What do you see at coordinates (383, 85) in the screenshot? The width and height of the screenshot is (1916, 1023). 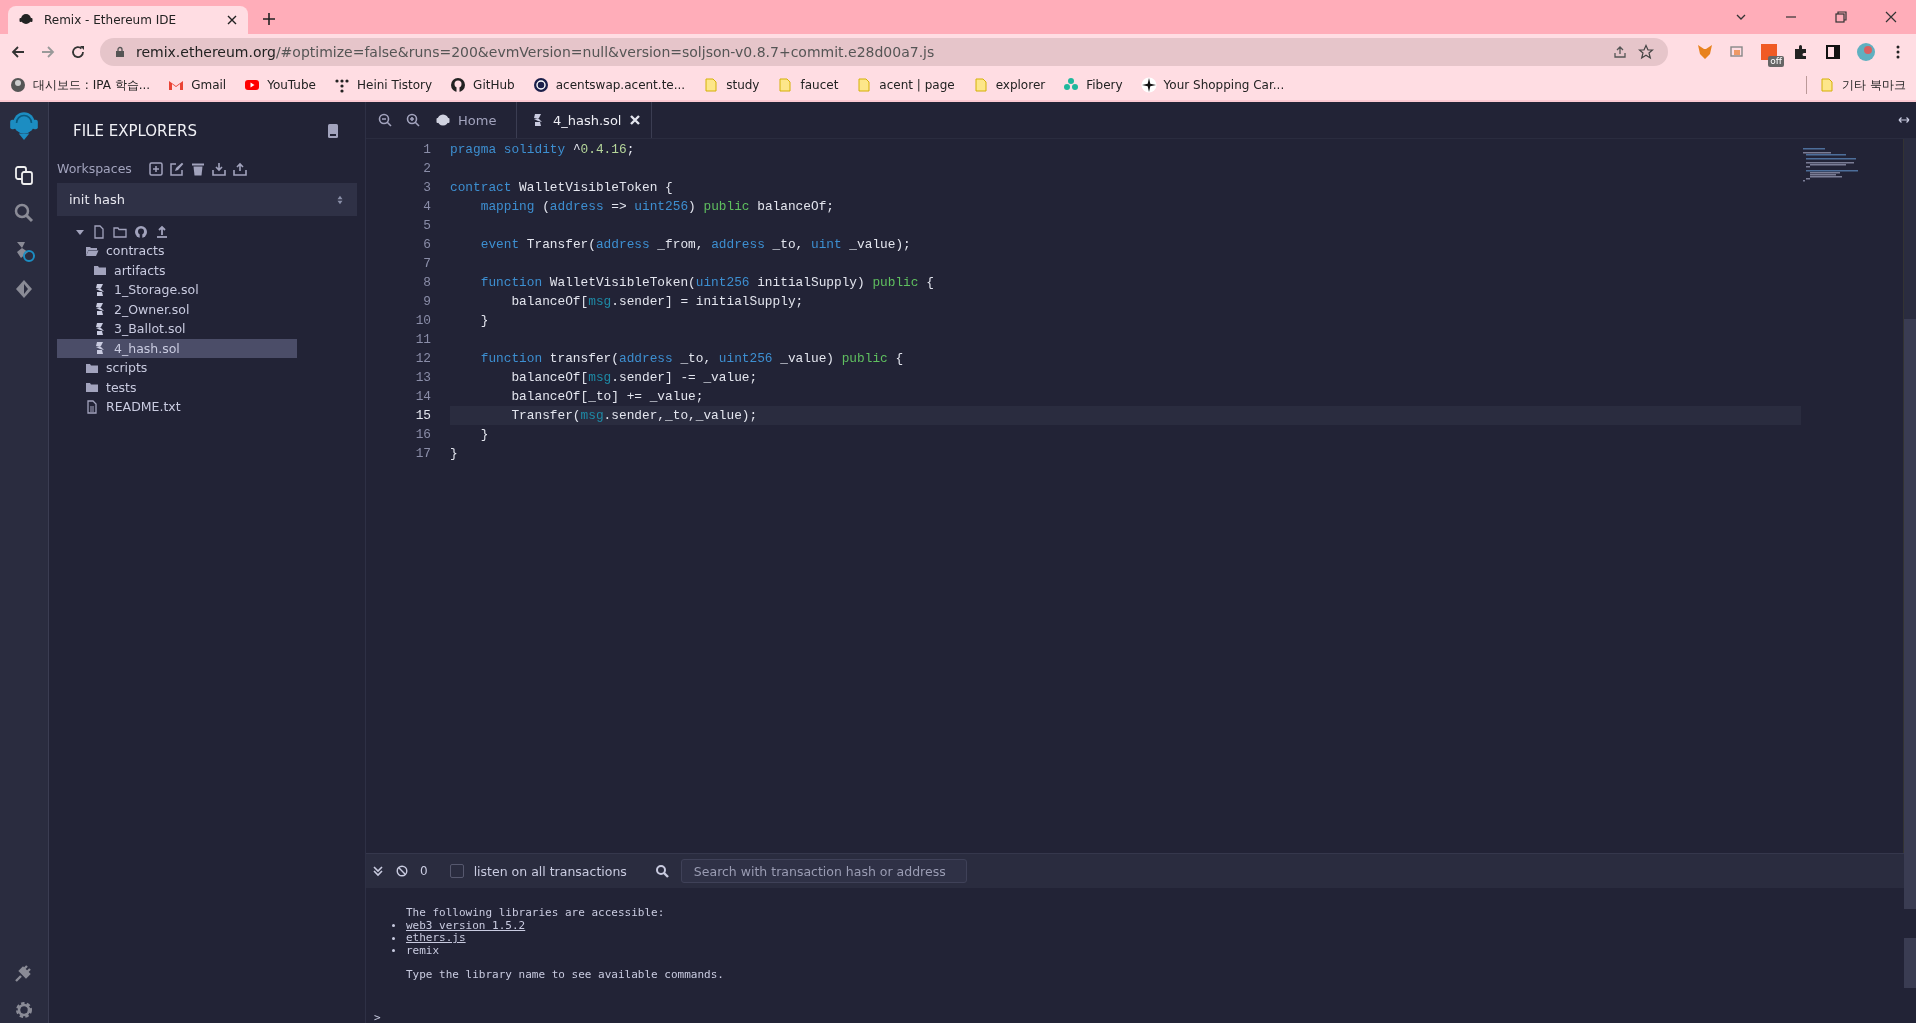 I see `bookmark: Heini Tistory` at bounding box center [383, 85].